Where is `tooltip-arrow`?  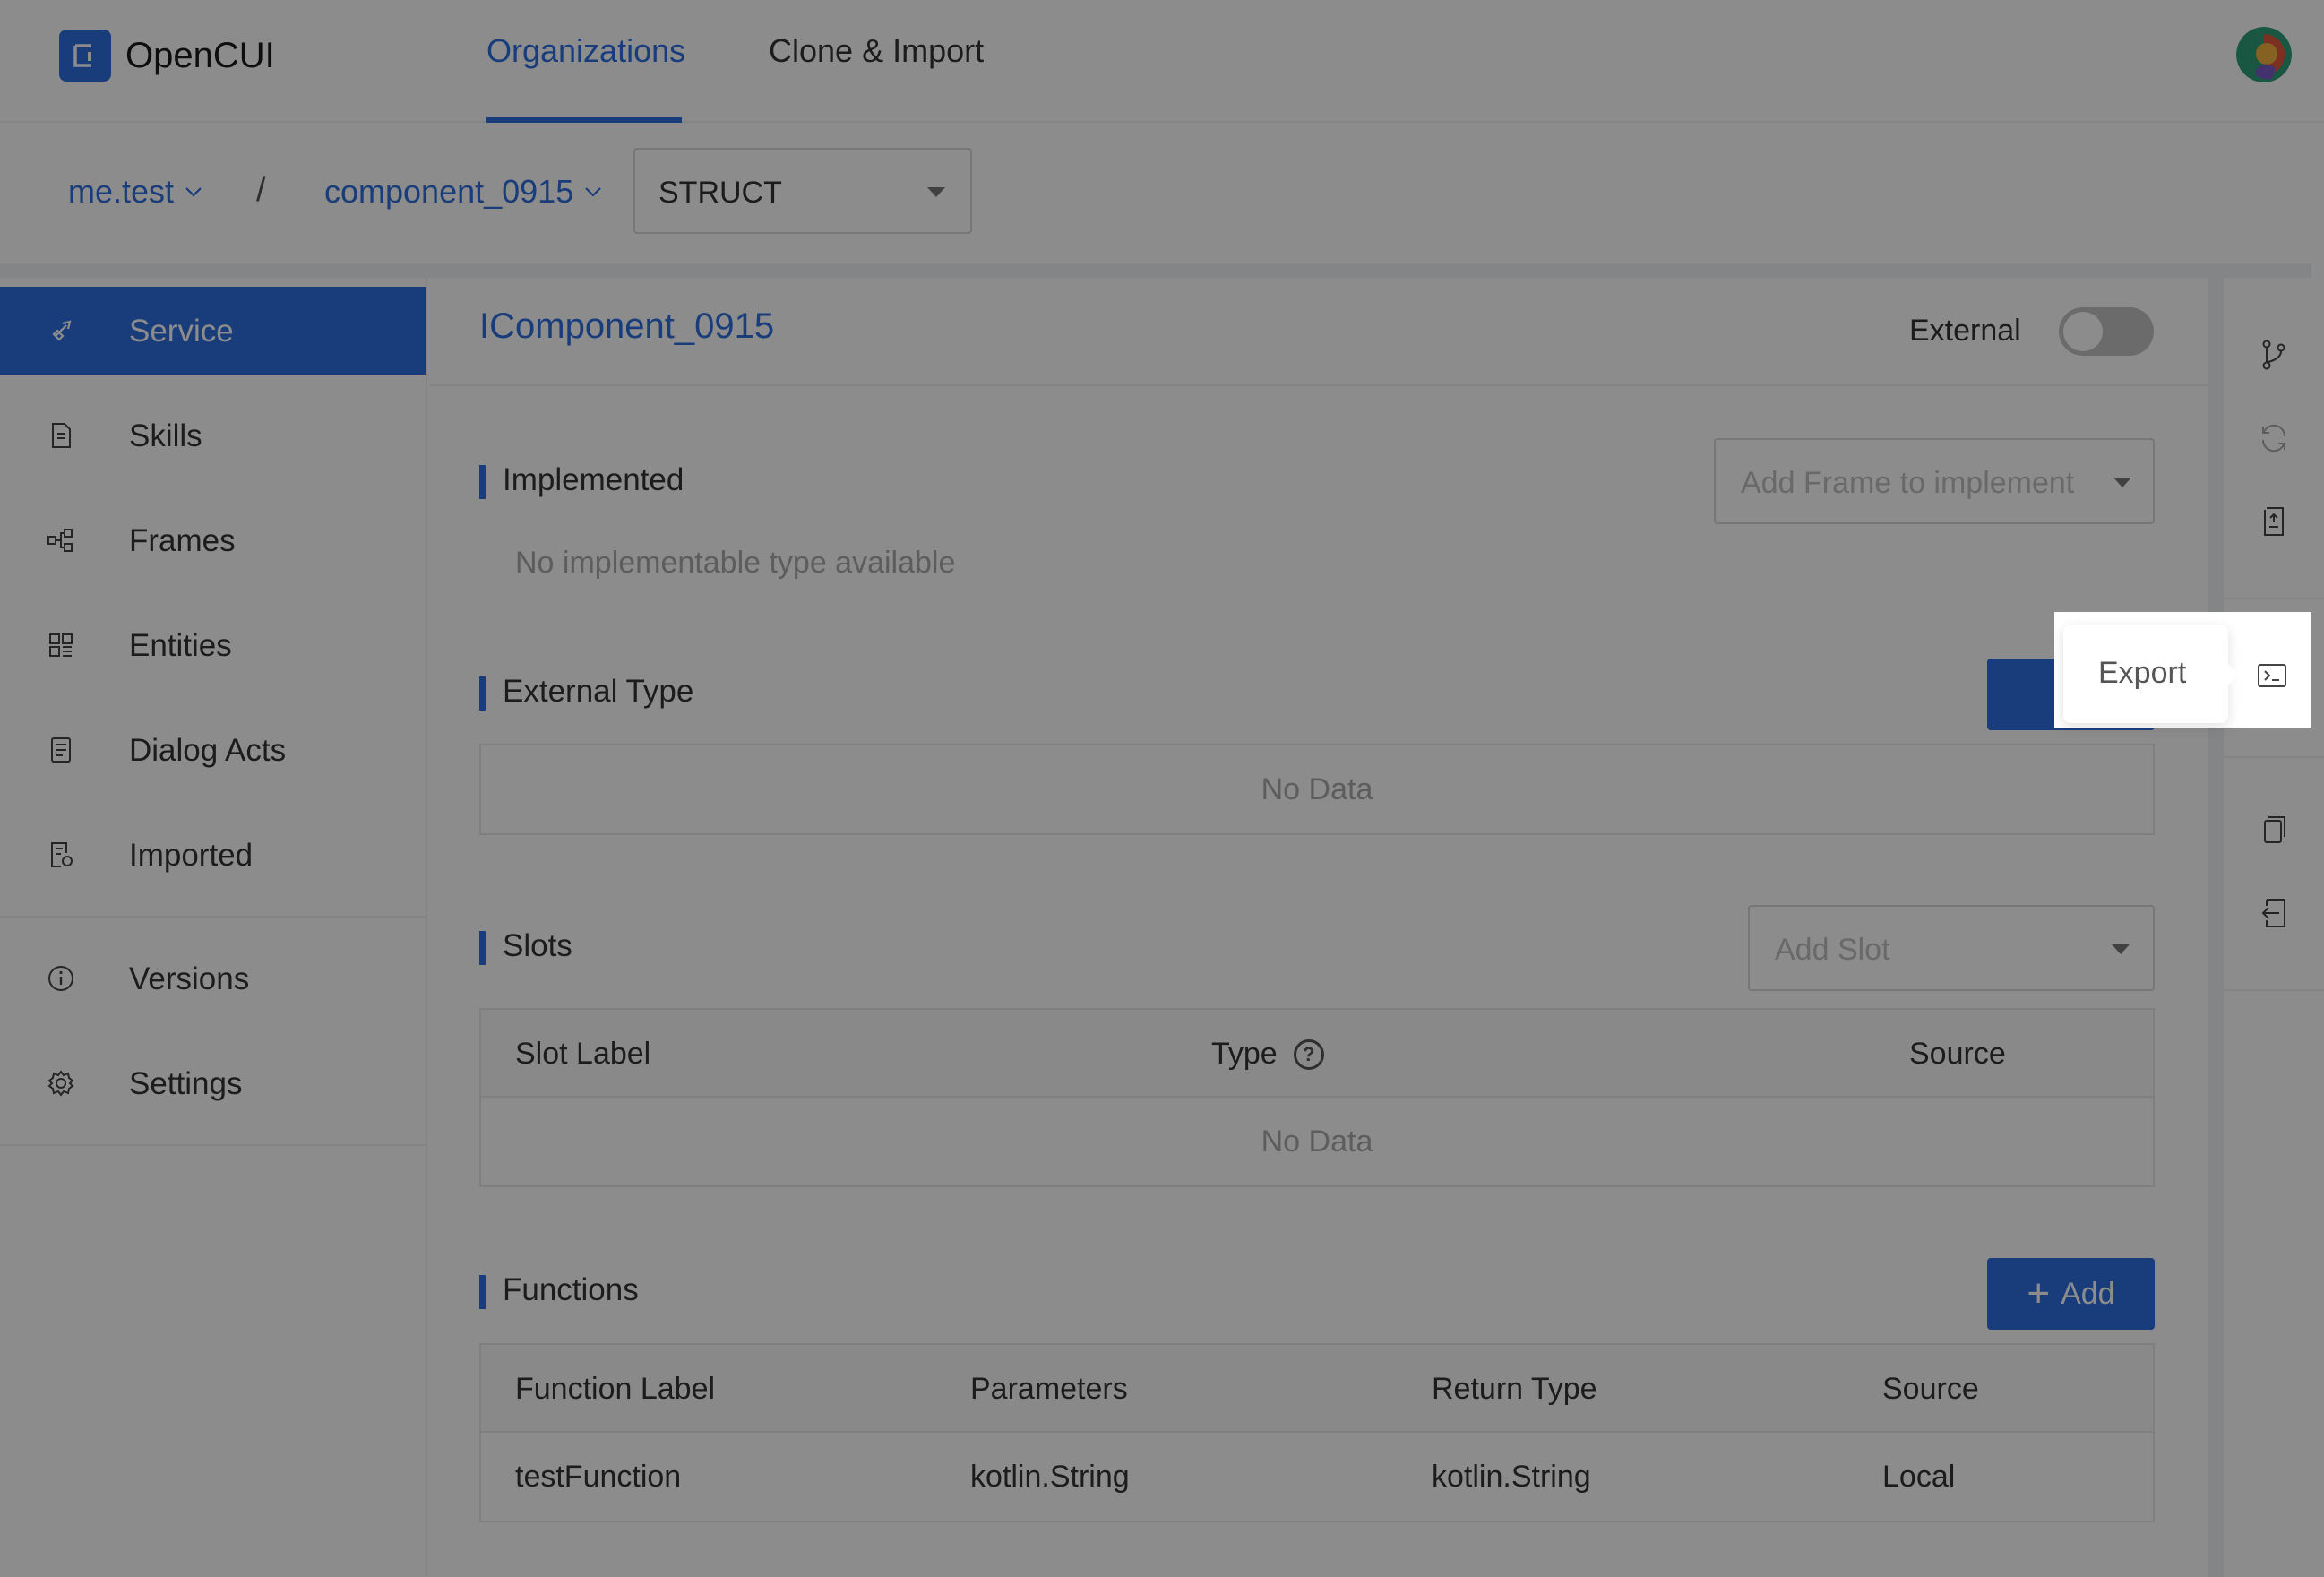 tooltip-arrow is located at coordinates (2233, 674).